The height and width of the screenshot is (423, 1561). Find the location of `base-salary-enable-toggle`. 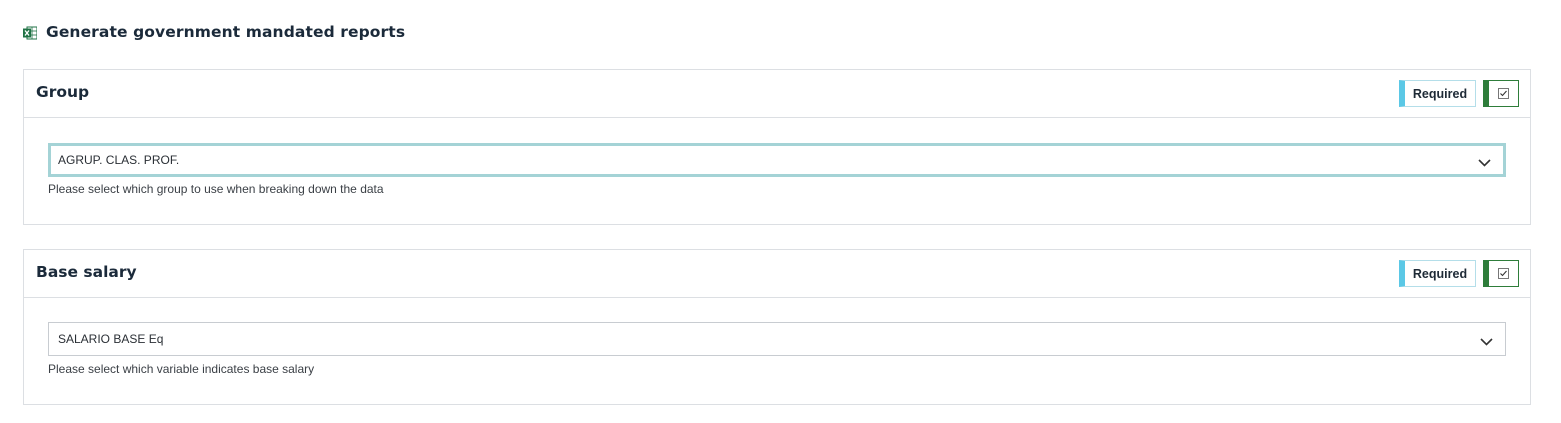

base-salary-enable-toggle is located at coordinates (1501, 273).